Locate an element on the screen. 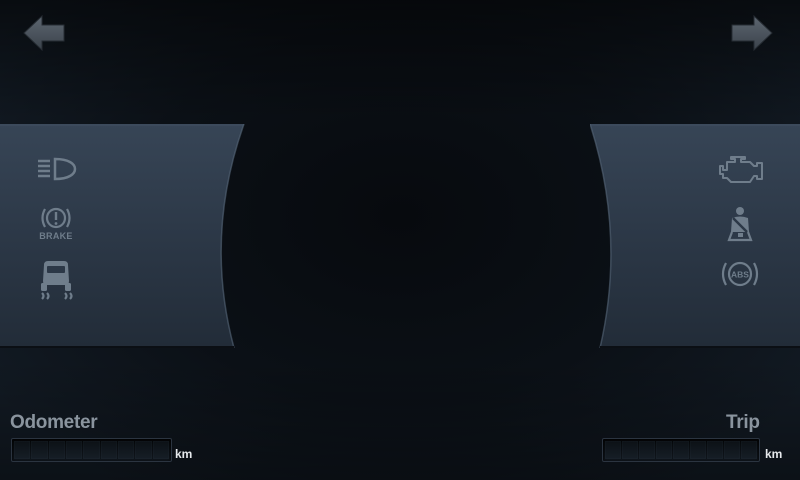 The image size is (800, 480). seatbelt-icon is located at coordinates (740, 224).